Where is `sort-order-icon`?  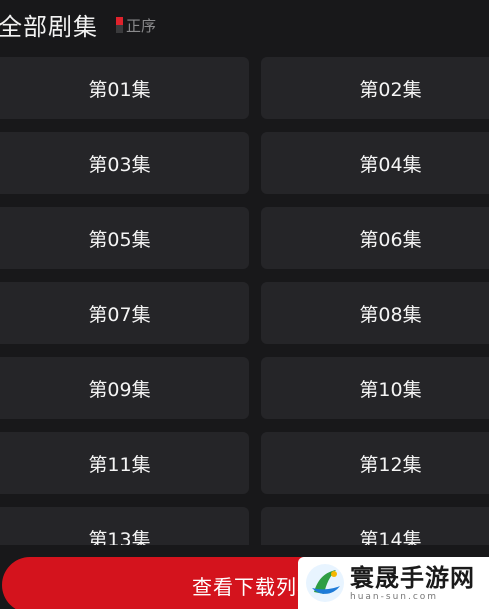 sort-order-icon is located at coordinates (119, 25).